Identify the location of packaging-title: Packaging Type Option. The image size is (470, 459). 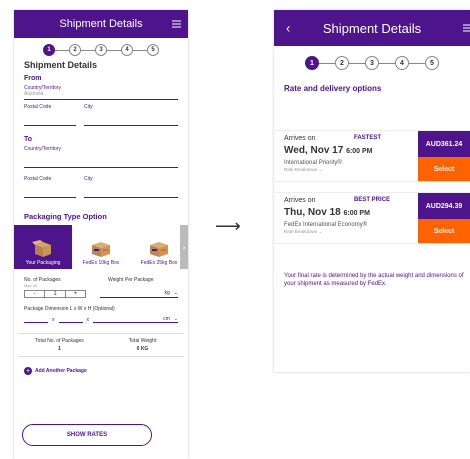
(65, 216).